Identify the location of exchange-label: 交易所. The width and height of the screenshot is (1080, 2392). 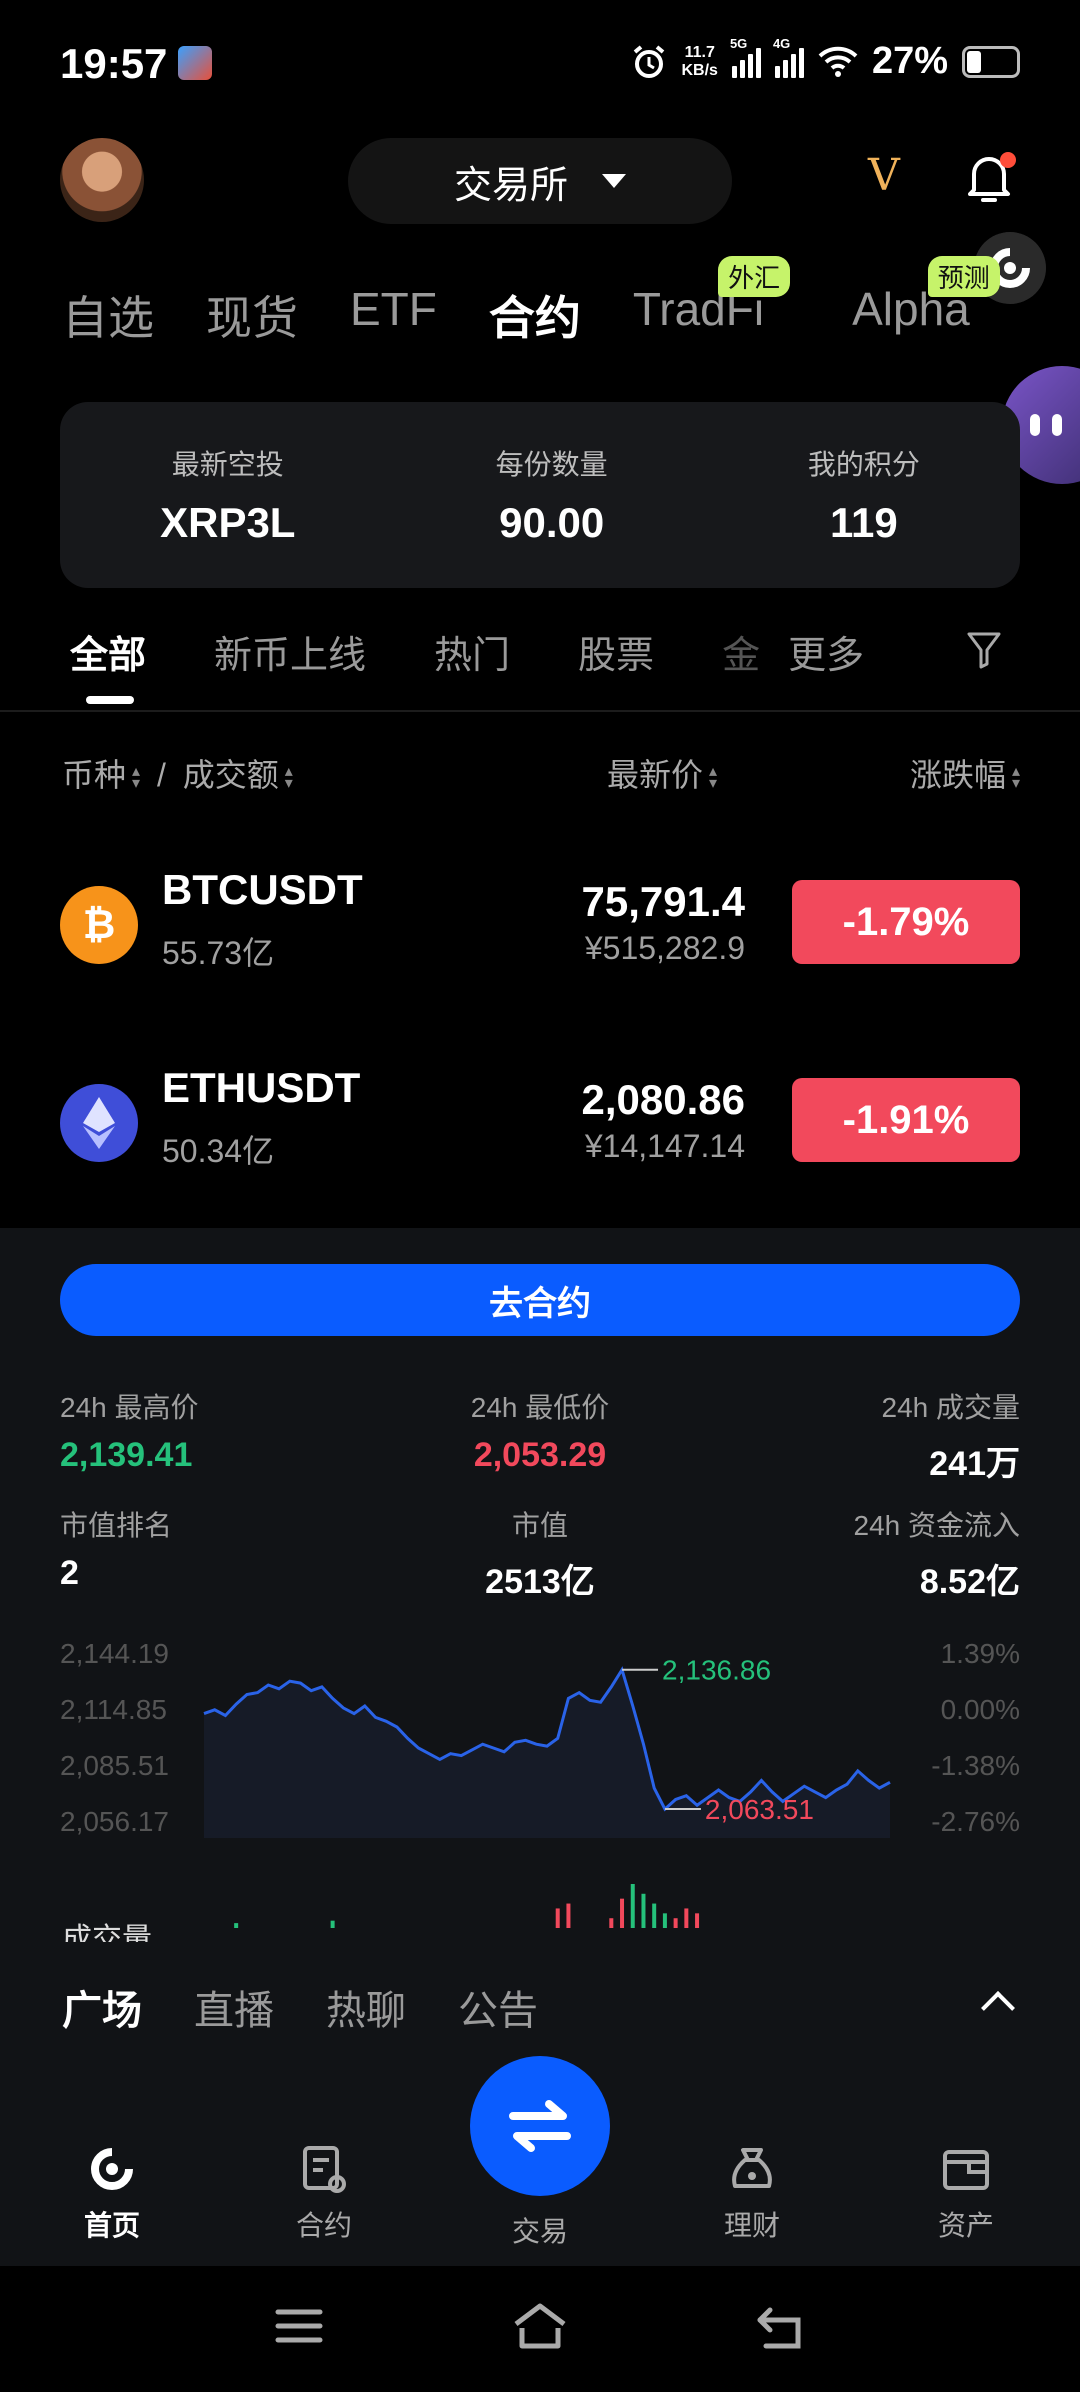
(510, 185).